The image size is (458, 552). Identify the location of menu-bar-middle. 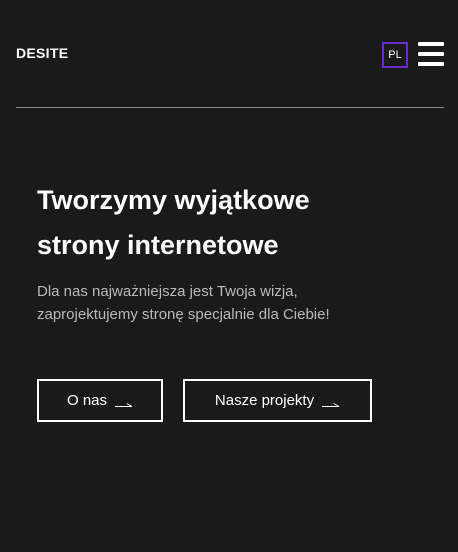
(431, 54).